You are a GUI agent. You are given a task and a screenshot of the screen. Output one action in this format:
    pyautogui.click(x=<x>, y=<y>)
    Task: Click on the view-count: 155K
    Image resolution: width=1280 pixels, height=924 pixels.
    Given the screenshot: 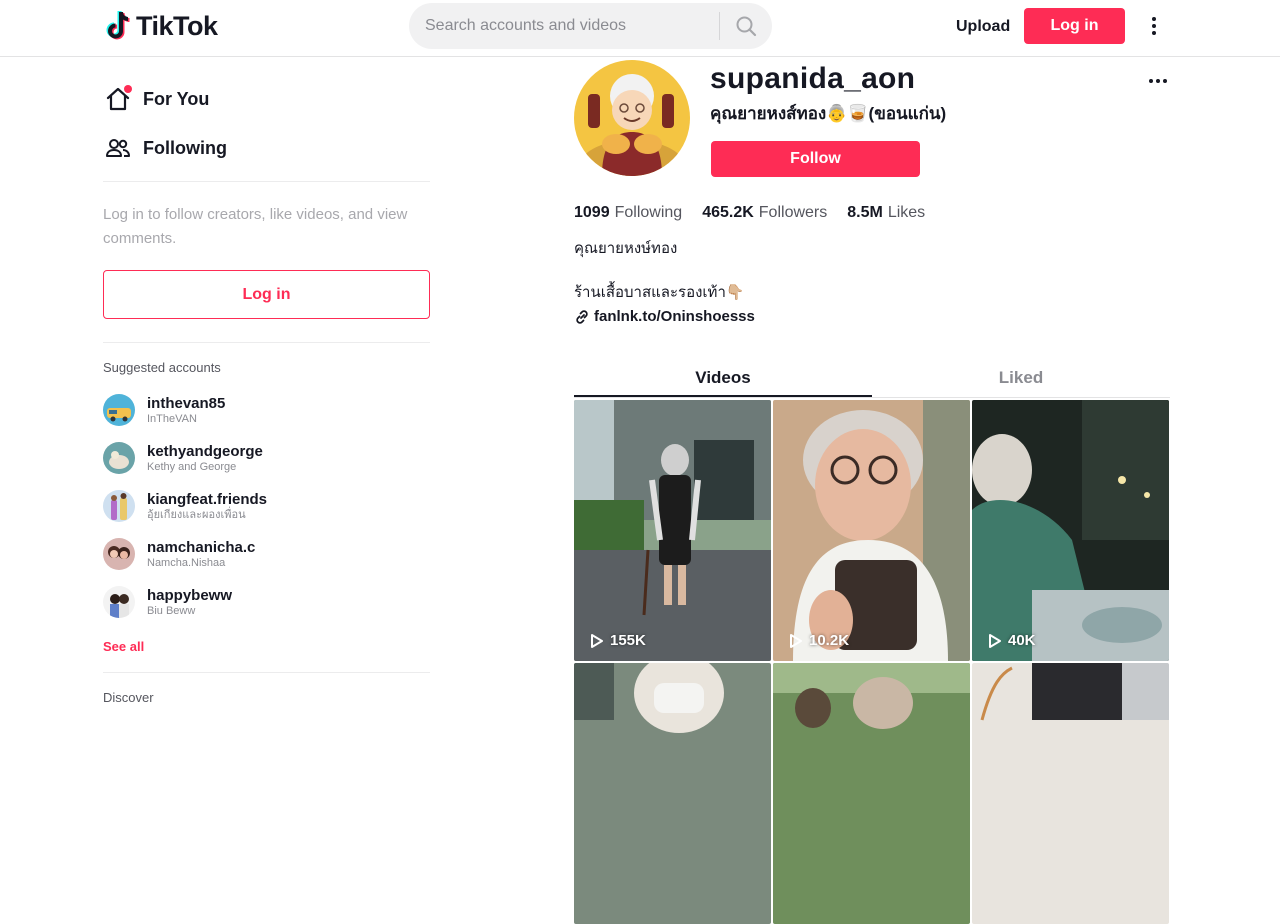 What is the action you would take?
    pyautogui.click(x=618, y=640)
    